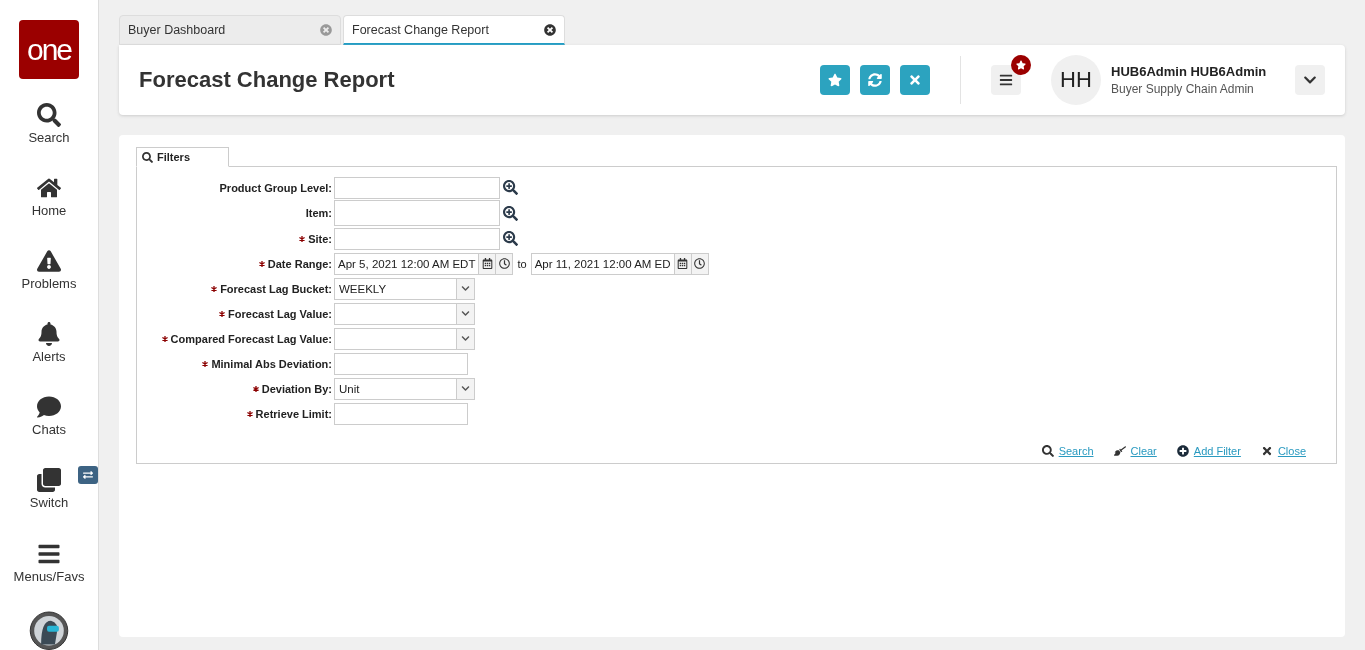  What do you see at coordinates (296, 388) in the screenshot?
I see `field-label: Deviation By:` at bounding box center [296, 388].